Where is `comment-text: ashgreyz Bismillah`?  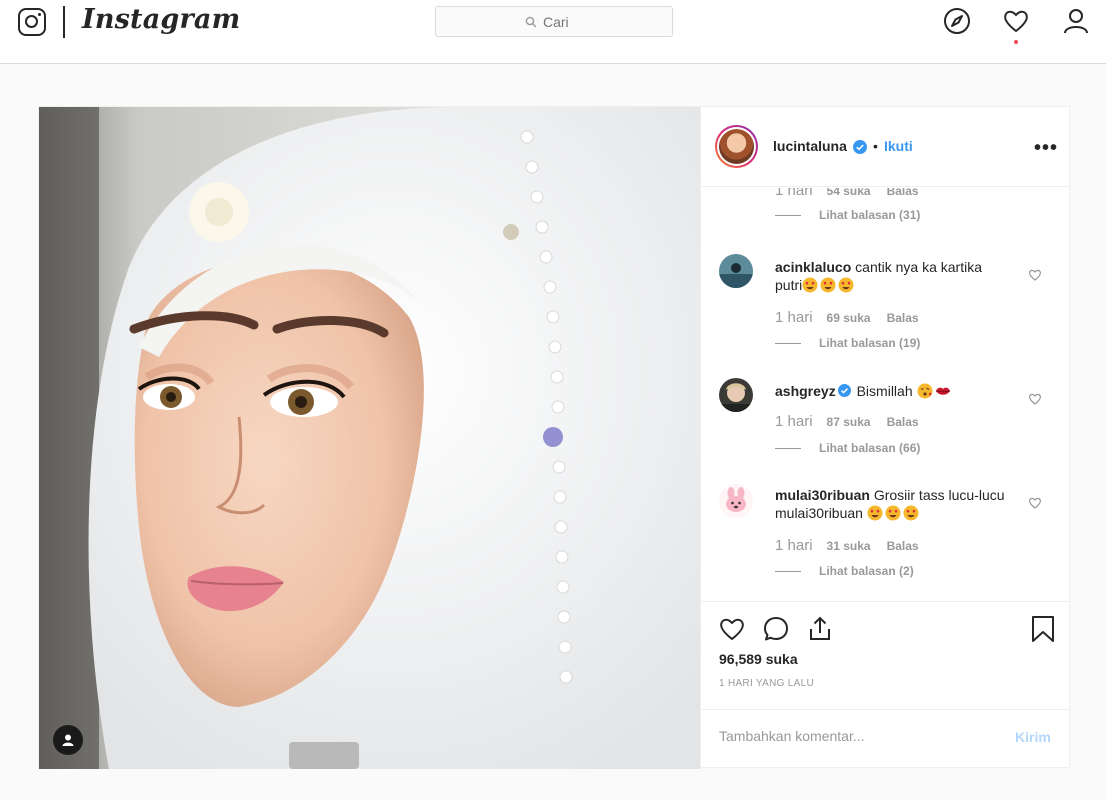
comment-text: ashgreyz Bismillah is located at coordinates (890, 391).